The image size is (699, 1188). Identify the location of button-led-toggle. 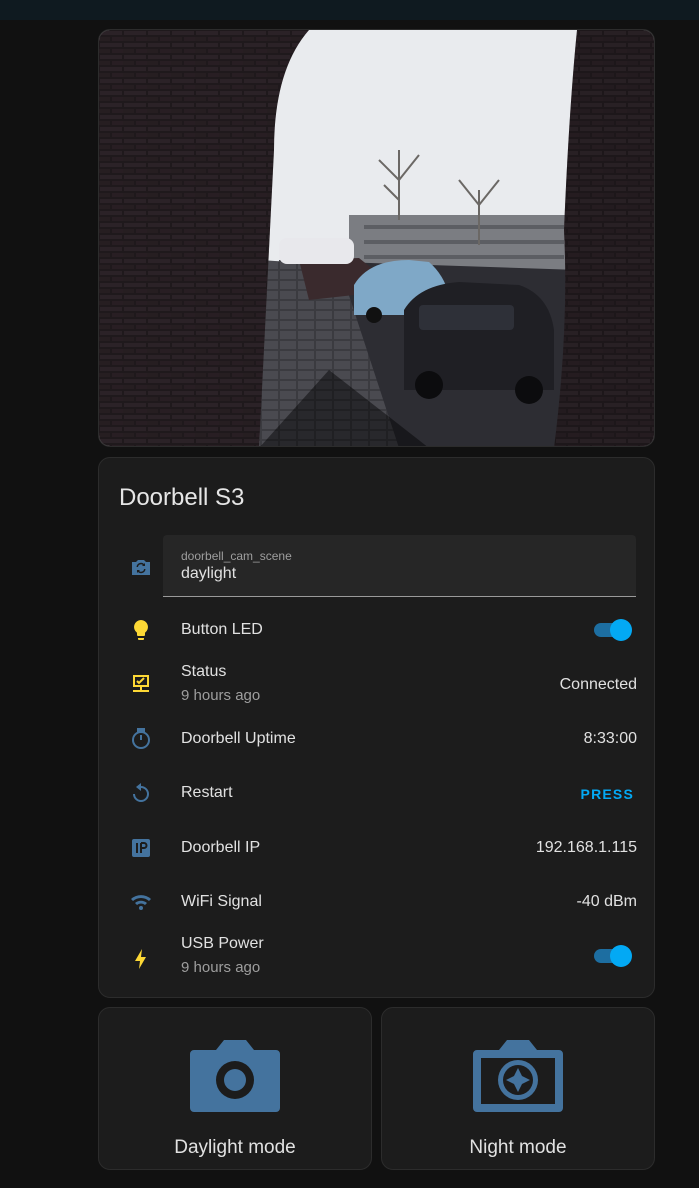
(613, 631).